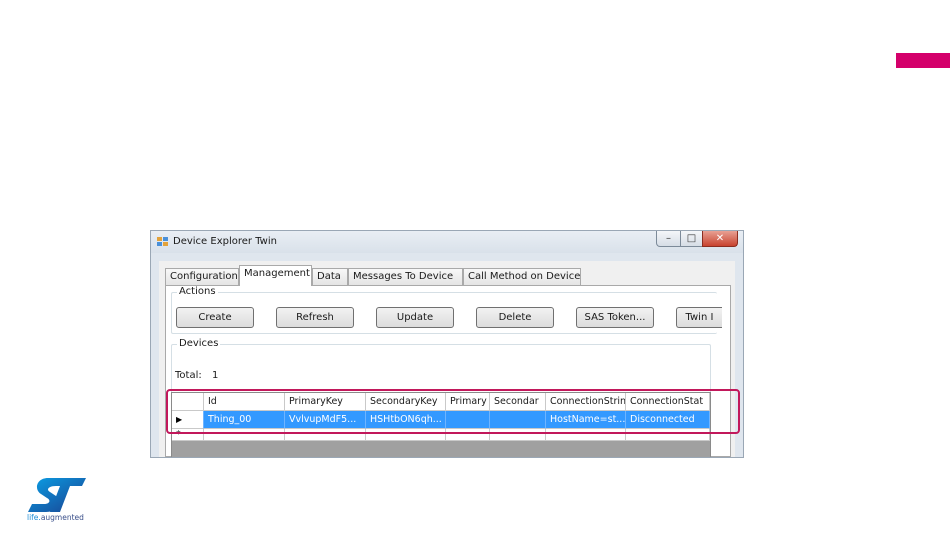  What do you see at coordinates (720, 239) in the screenshot?
I see `close-button: ✕` at bounding box center [720, 239].